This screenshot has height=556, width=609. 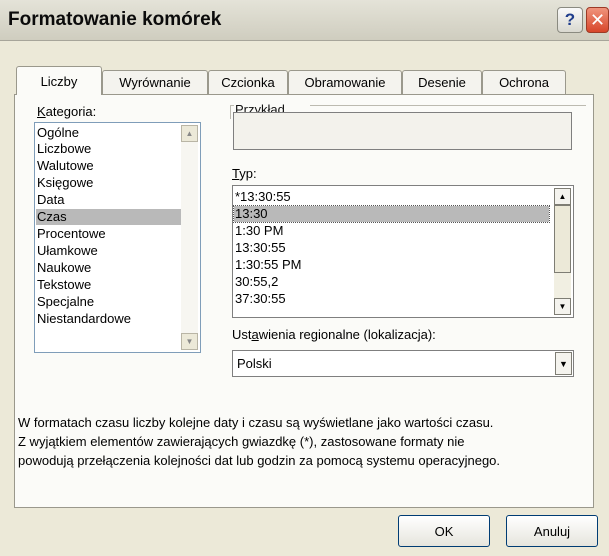 What do you see at coordinates (562, 239) in the screenshot?
I see `scroll-thumb` at bounding box center [562, 239].